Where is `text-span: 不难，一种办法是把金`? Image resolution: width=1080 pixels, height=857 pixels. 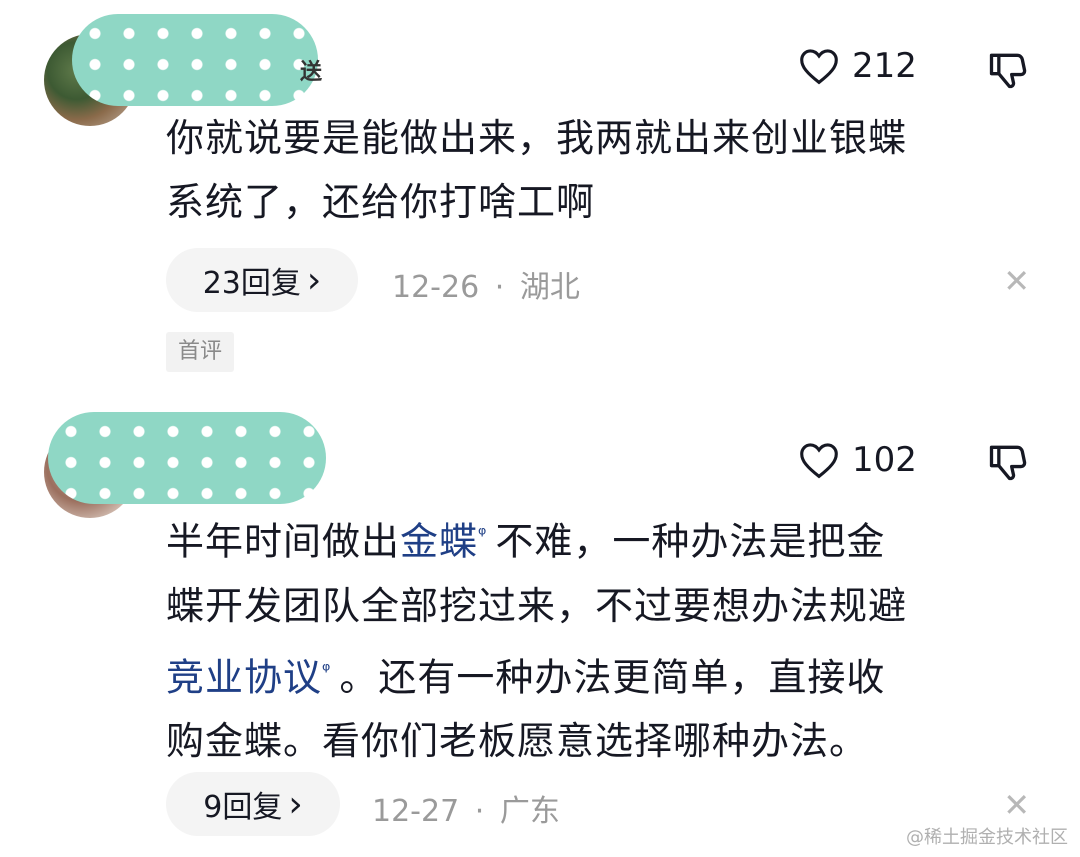
text-span: 不难，一种办法是把金 is located at coordinates (690, 541).